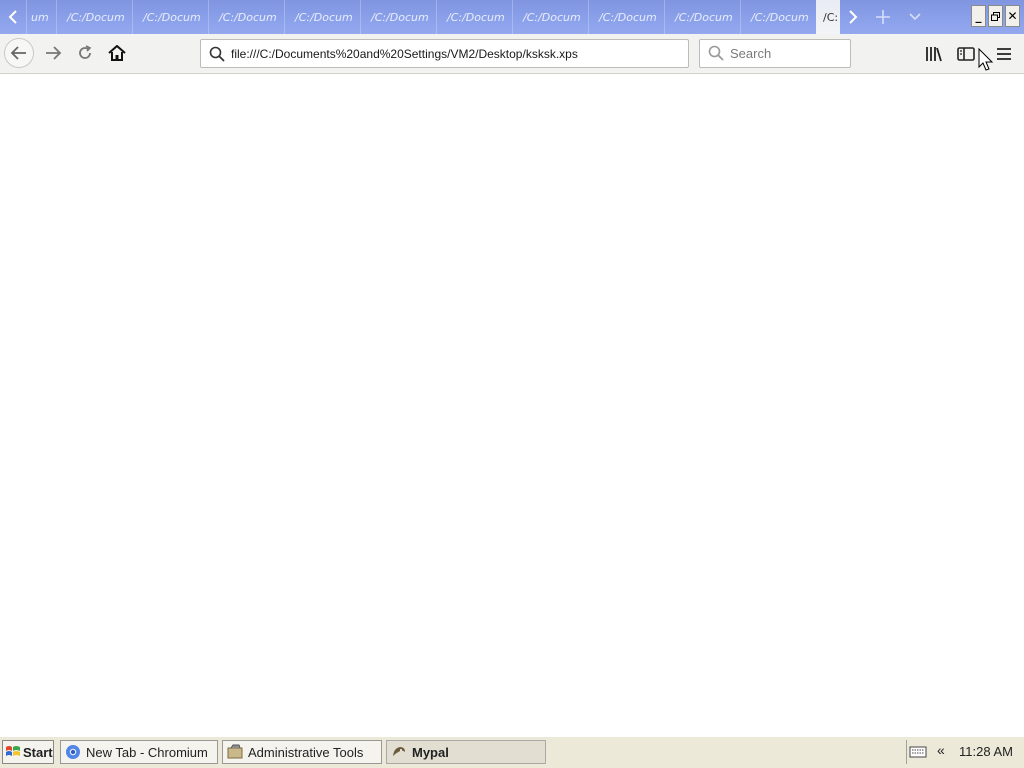 The width and height of the screenshot is (1024, 768). Describe the element at coordinates (306, 752) in the screenshot. I see `taskbar-item-label: Administrative Tools` at that location.